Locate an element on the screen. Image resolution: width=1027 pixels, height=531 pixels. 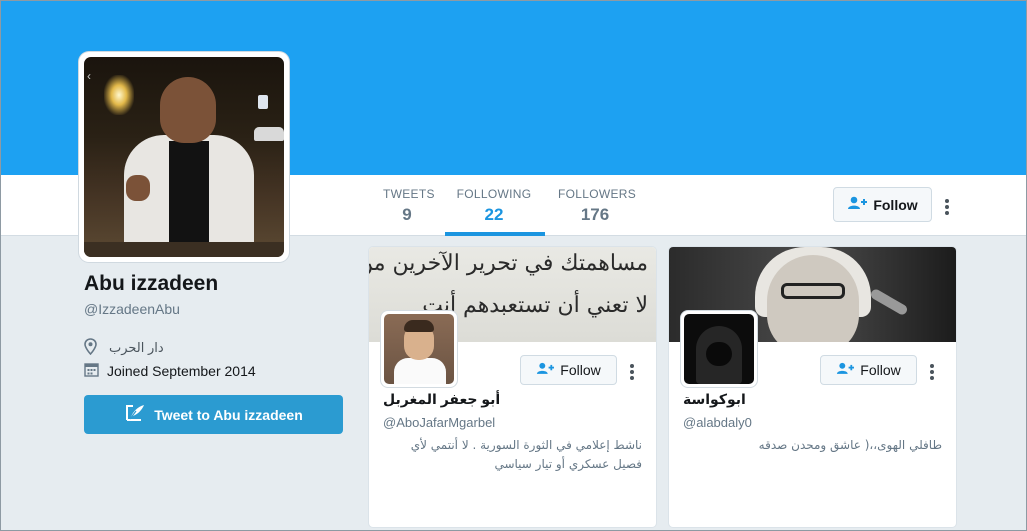
stat-followers: FOLLOWERS 176 is located at coordinates (597, 206).